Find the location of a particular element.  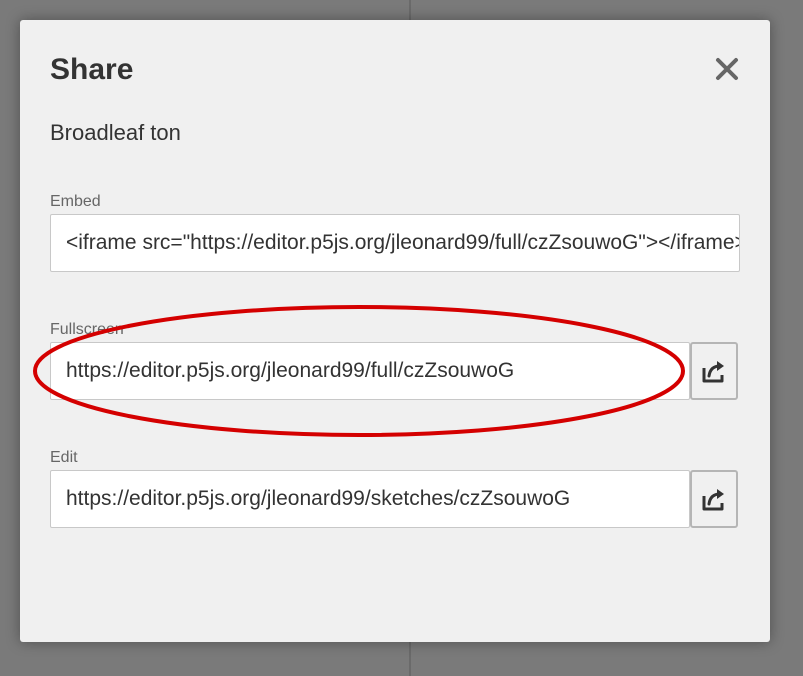

close-button is located at coordinates (727, 69).